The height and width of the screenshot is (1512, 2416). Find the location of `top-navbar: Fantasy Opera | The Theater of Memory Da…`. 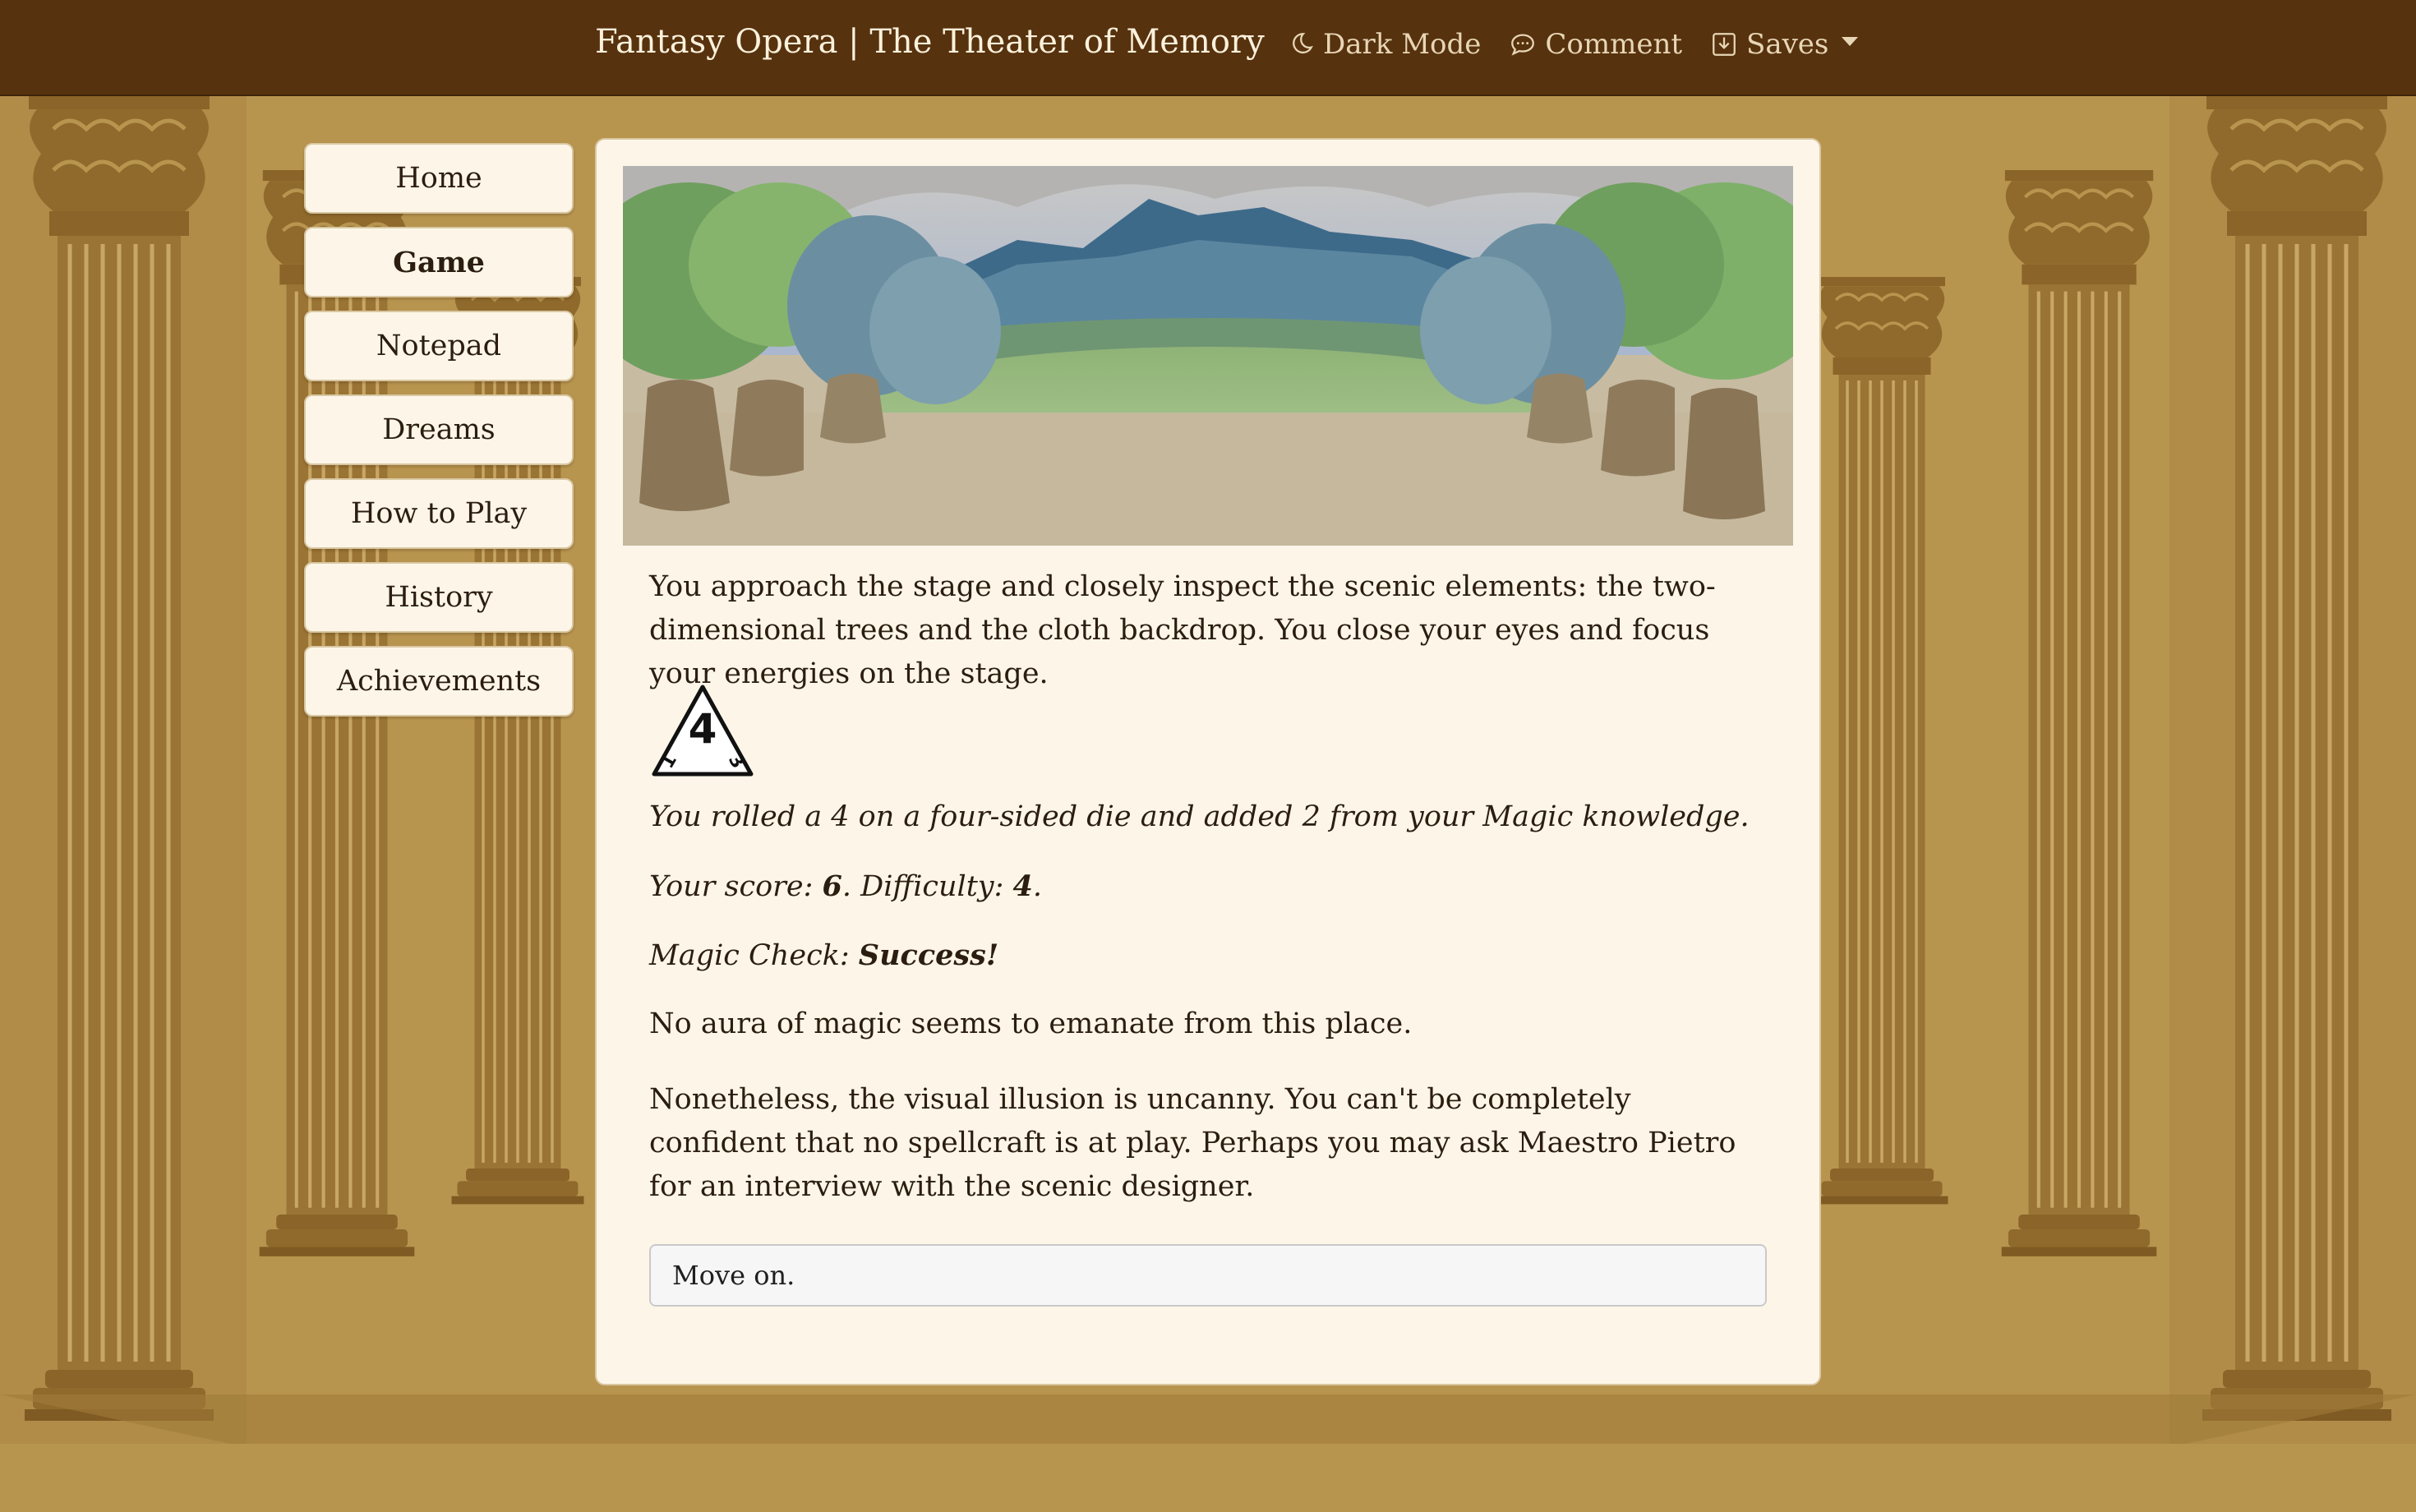

top-navbar: Fantasy Opera | The Theater of Memory Da… is located at coordinates (1208, 48).